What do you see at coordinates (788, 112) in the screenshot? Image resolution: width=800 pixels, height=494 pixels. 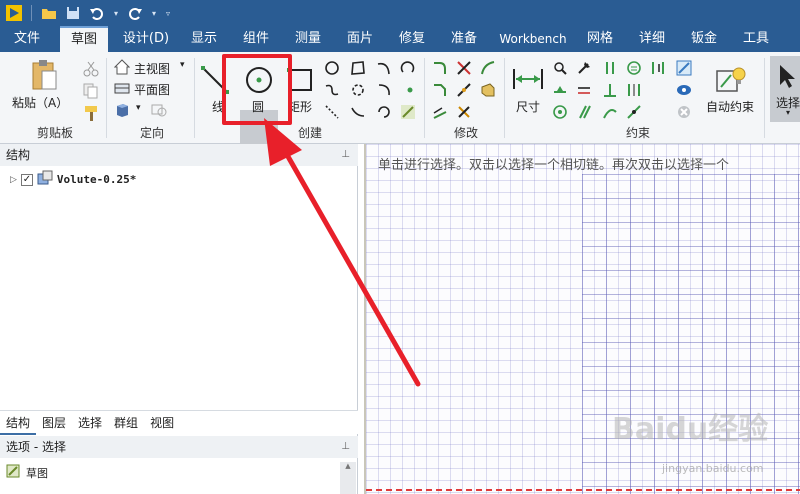 I see `select-dropdown-icon: ▾` at bounding box center [788, 112].